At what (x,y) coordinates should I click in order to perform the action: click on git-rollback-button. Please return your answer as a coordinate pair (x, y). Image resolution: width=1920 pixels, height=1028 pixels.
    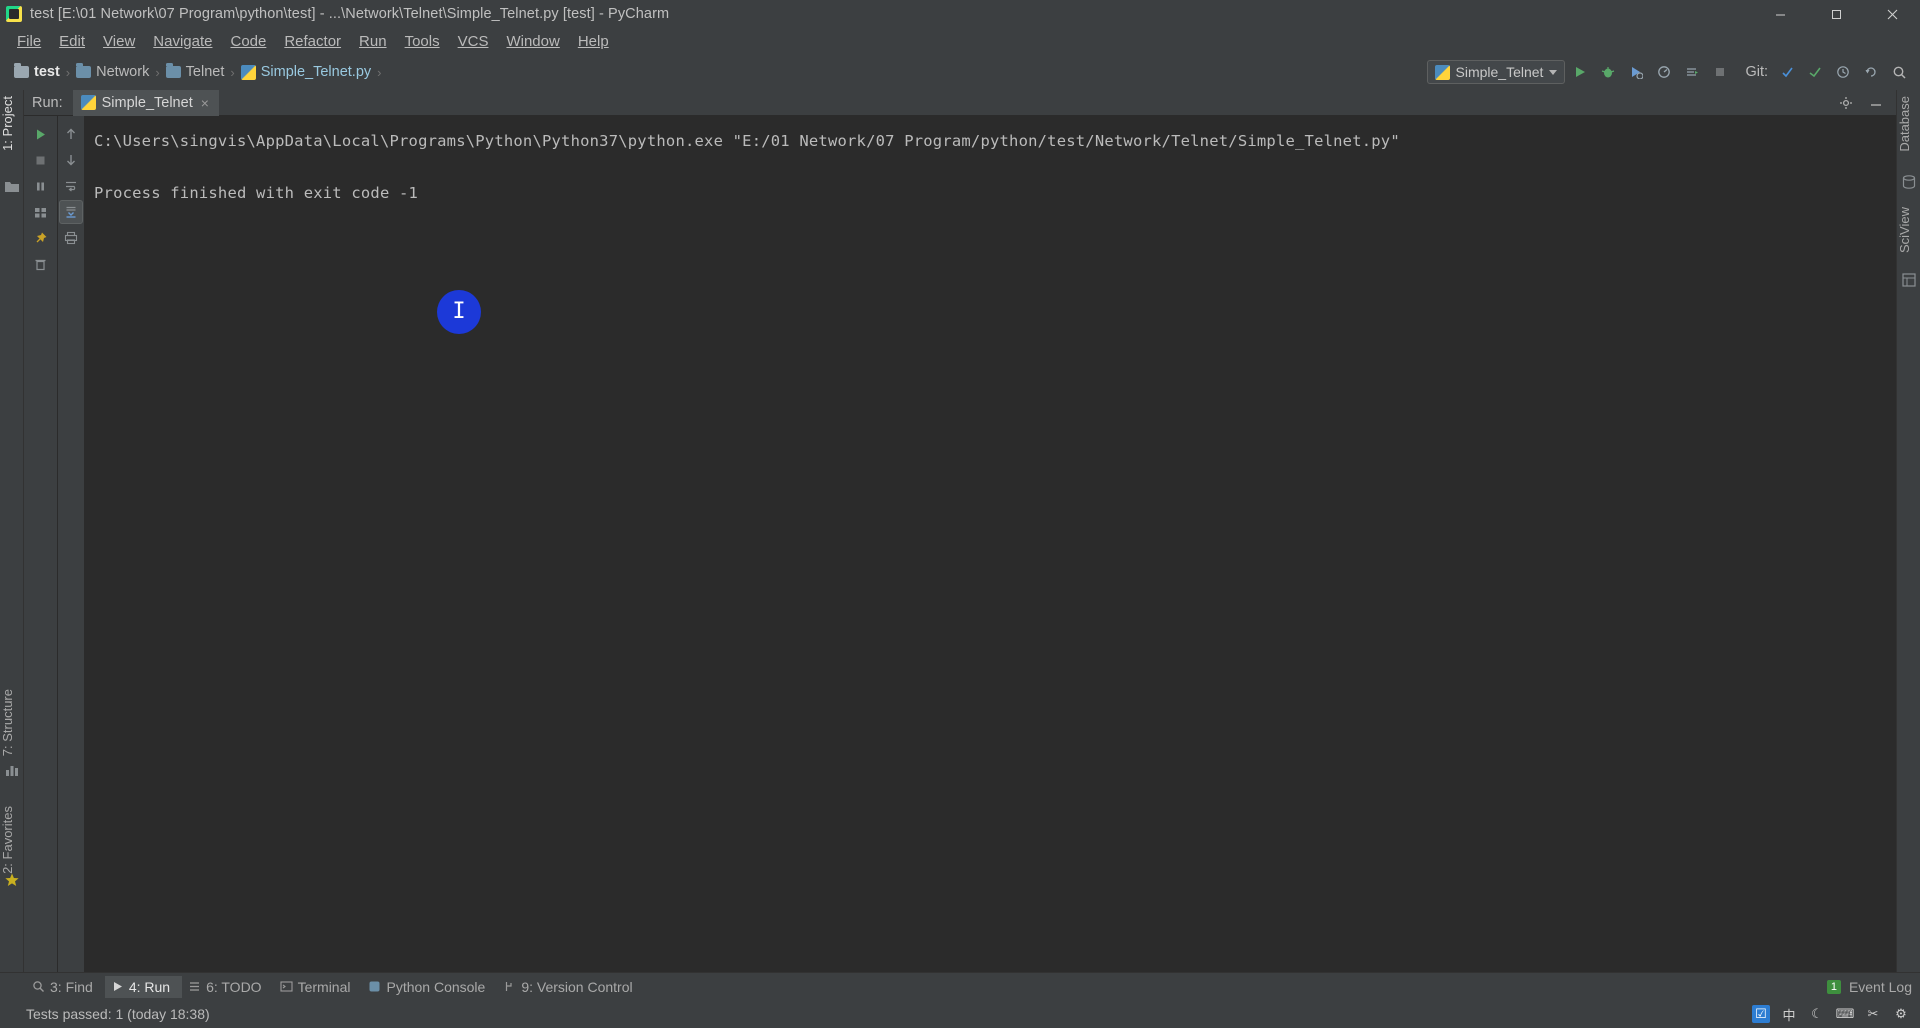
    Looking at the image, I should click on (1871, 72).